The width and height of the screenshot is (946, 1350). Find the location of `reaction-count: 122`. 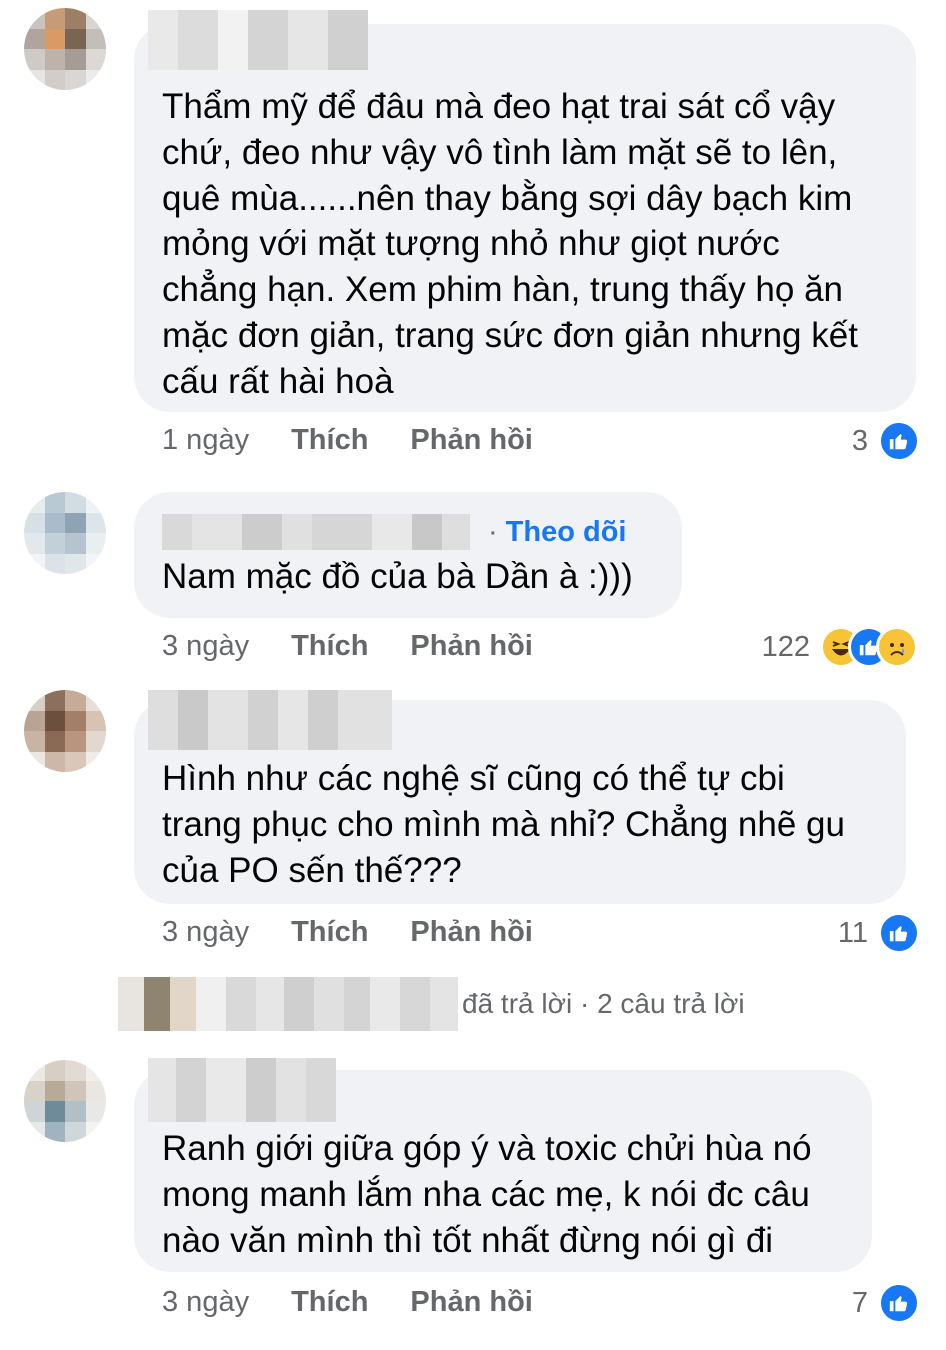

reaction-count: 122 is located at coordinates (785, 646).